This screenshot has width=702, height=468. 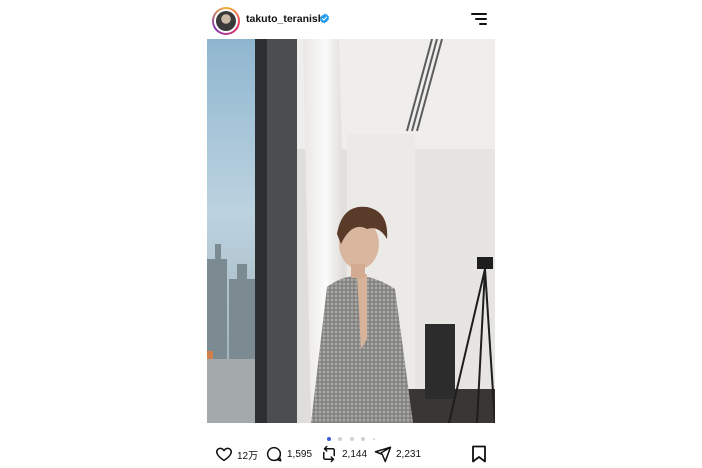 I want to click on like-button: 12万, so click(x=236, y=454).